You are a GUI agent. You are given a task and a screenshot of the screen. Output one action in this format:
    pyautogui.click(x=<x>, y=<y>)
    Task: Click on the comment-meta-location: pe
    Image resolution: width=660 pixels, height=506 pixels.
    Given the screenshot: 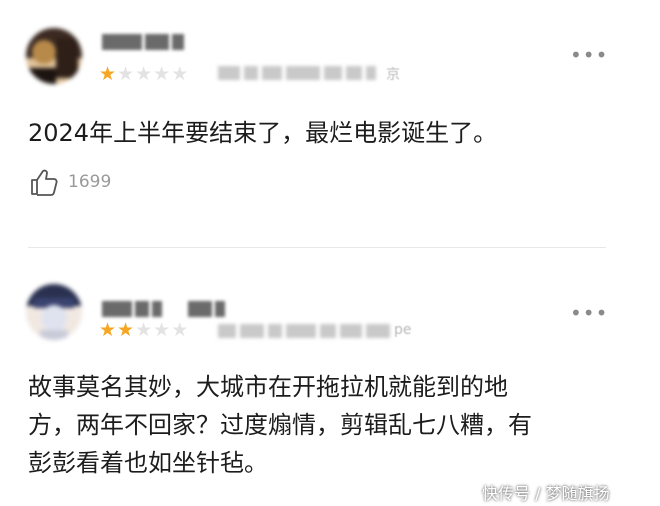 What is the action you would take?
    pyautogui.click(x=403, y=330)
    